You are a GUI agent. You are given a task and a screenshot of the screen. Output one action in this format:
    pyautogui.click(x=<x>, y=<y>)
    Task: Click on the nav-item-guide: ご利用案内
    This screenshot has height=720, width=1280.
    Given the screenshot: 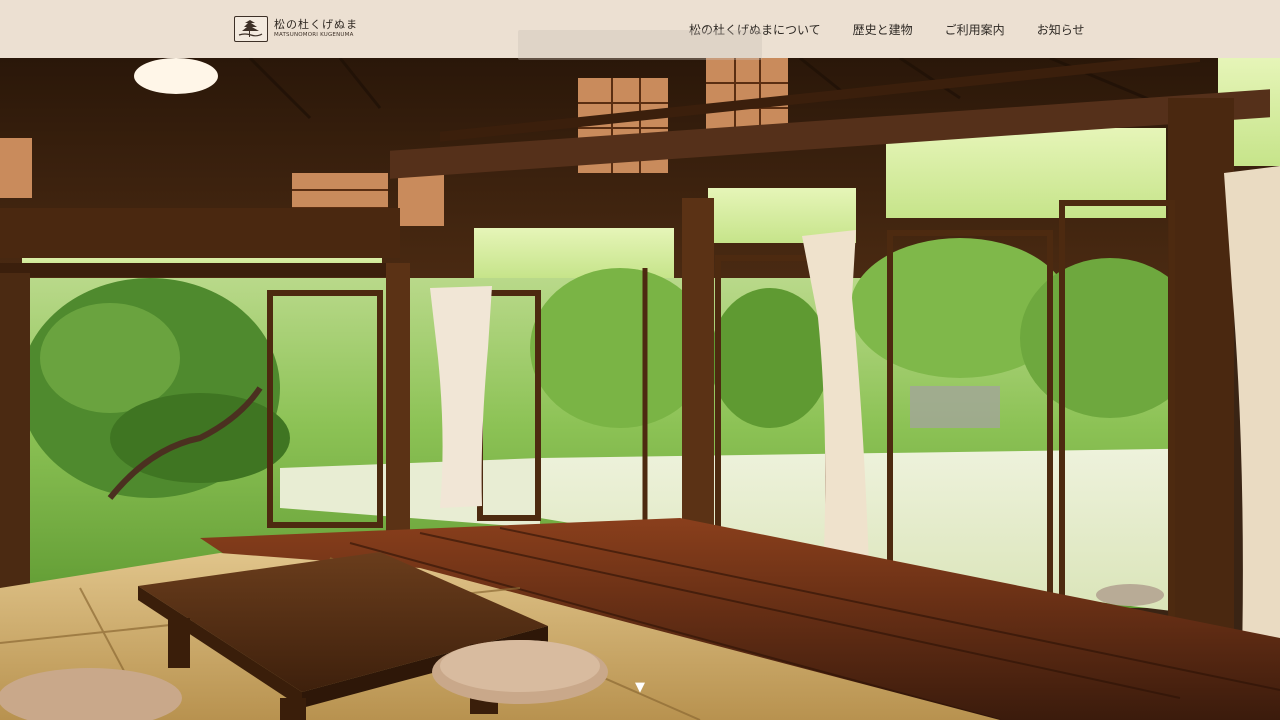 What is the action you would take?
    pyautogui.click(x=975, y=29)
    